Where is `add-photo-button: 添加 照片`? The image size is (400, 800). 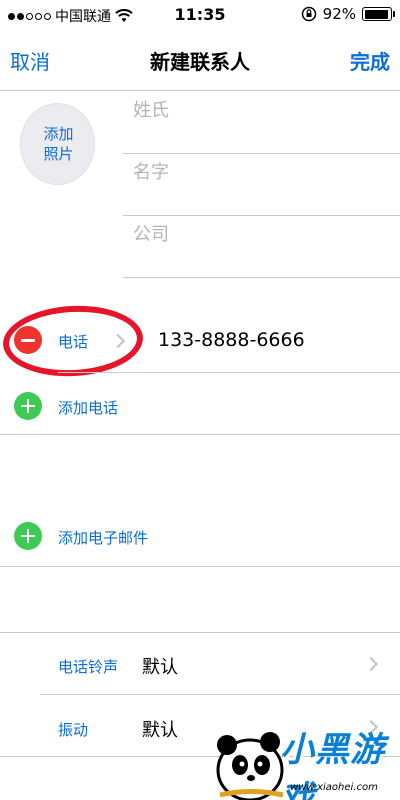
add-photo-button: 添加 照片 is located at coordinates (57, 144).